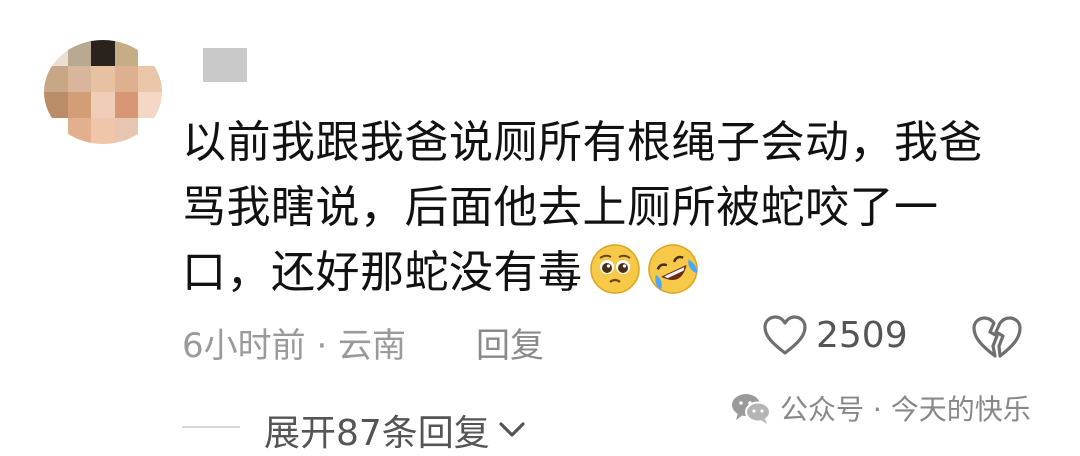 This screenshot has width=1080, height=456. I want to click on pleading-face-icon, so click(614, 269).